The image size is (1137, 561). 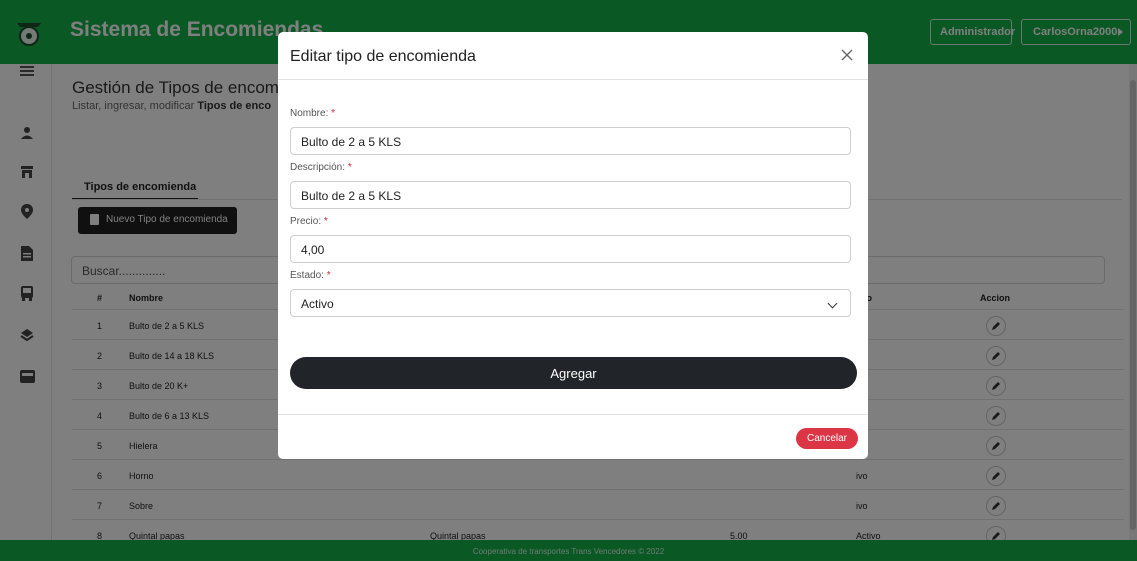 What do you see at coordinates (570, 249) in the screenshot?
I see `precio-field: 4,00` at bounding box center [570, 249].